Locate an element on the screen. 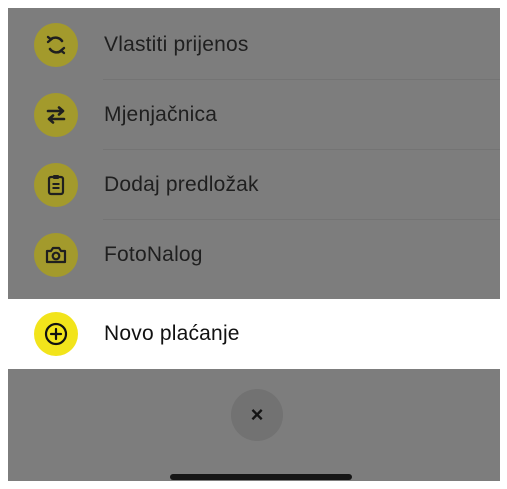 This screenshot has height=489, width=507. menu-item-label: FotoNalog is located at coordinates (153, 254).